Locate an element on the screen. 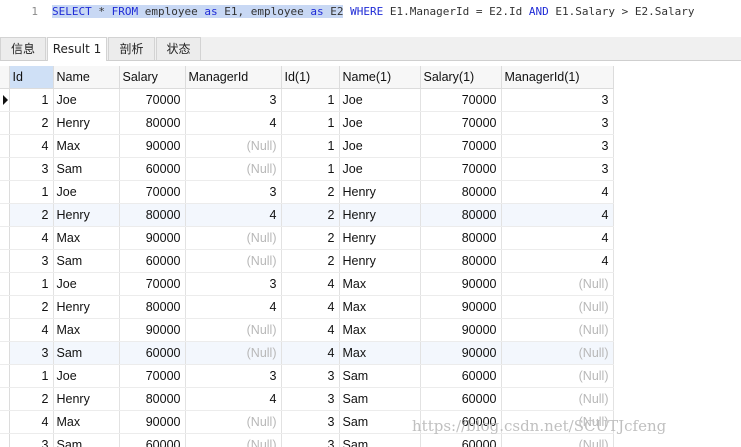  table-row: 2 Henry 80000 4 3 Sam 60000 (Null) is located at coordinates (307, 399).